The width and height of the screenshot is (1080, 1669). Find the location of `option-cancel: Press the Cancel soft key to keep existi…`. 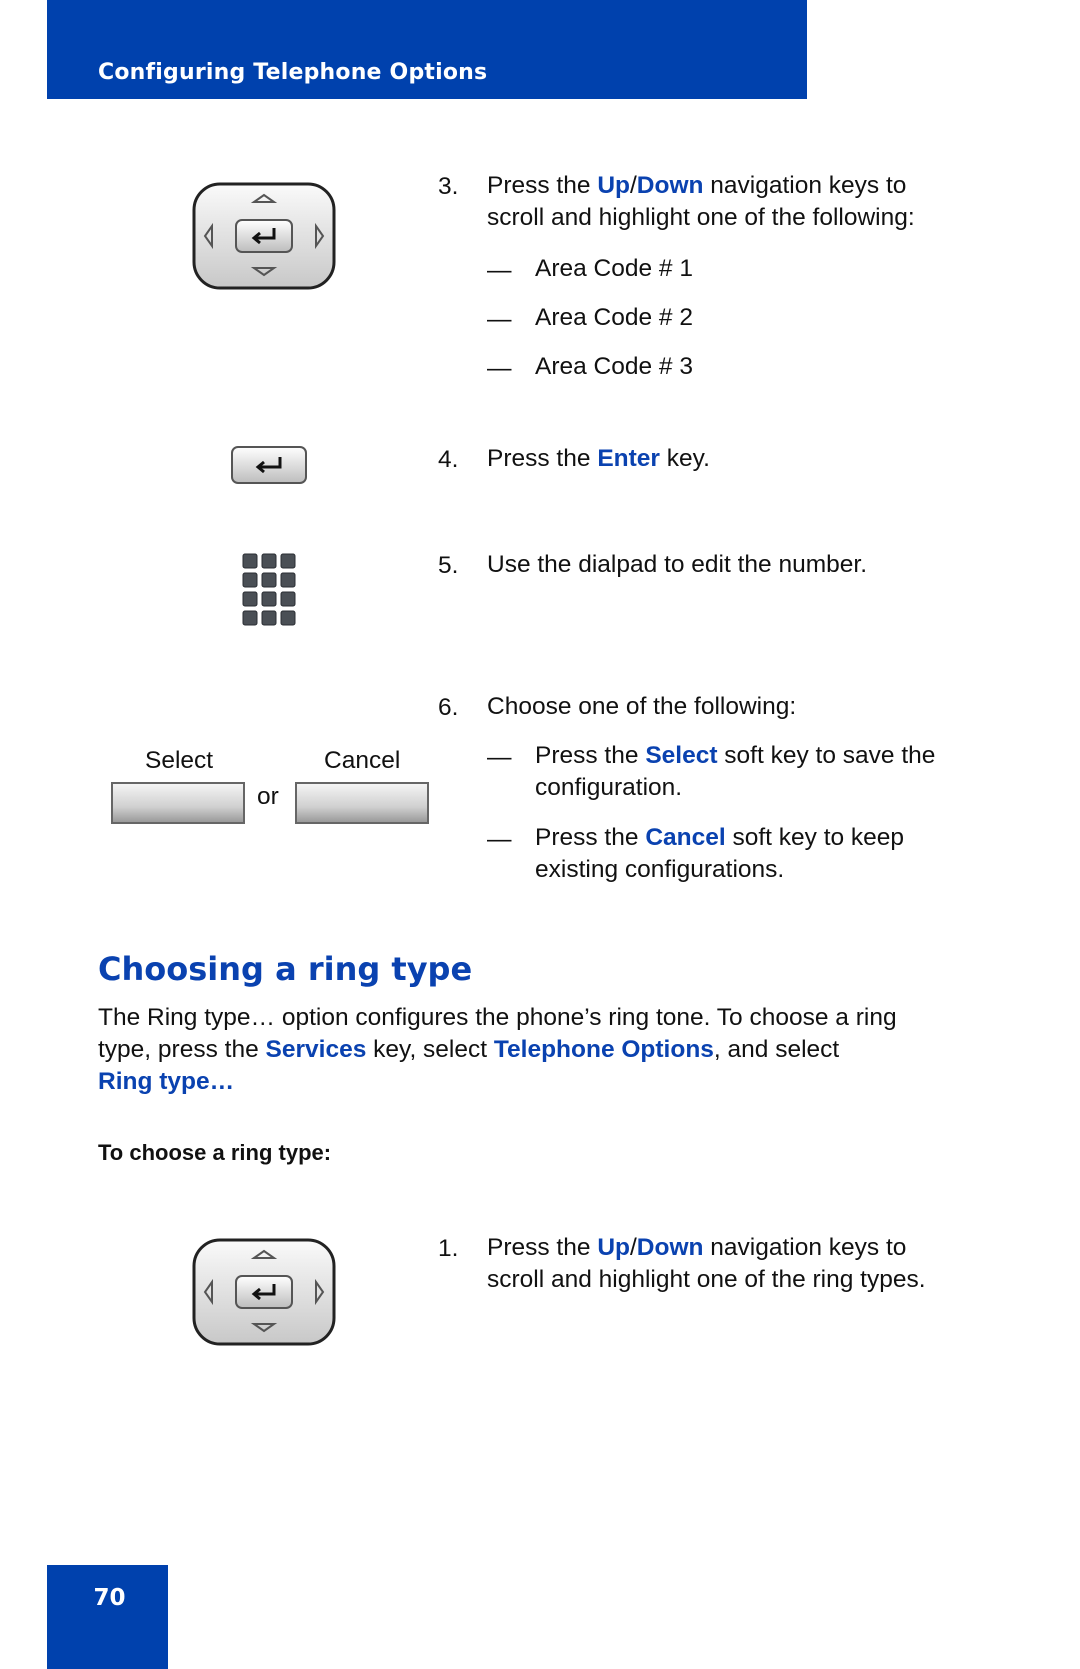

option-cancel: Press the Cancel soft key to keep existi… is located at coordinates (720, 853).